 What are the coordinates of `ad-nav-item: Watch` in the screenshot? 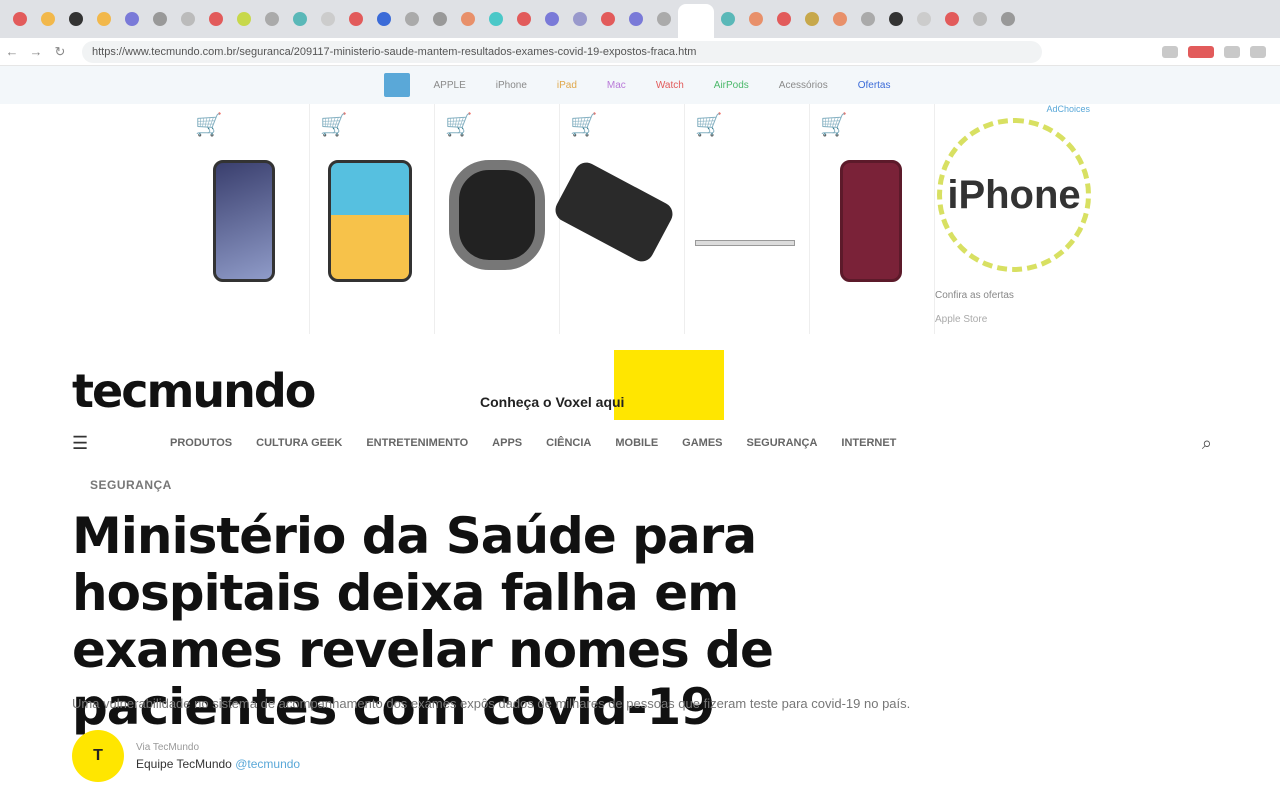 It's located at (670, 85).